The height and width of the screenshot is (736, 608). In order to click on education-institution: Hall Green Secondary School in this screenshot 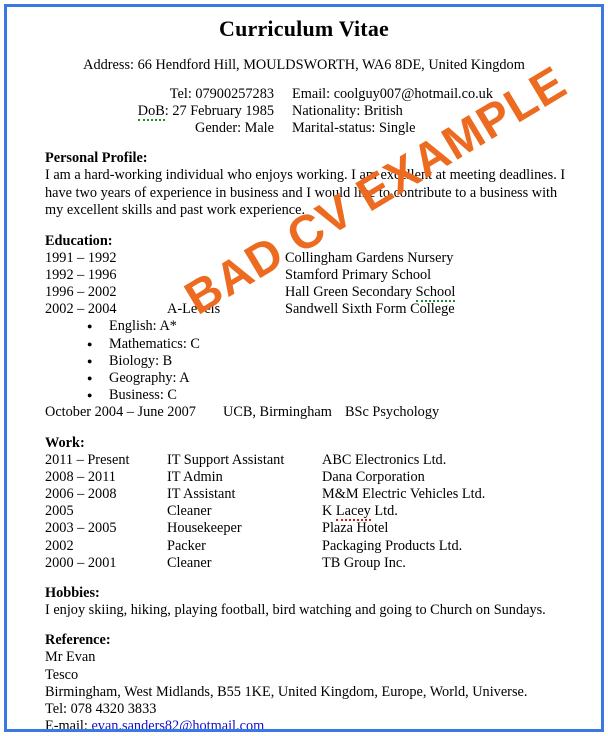, I will do `click(370, 292)`.